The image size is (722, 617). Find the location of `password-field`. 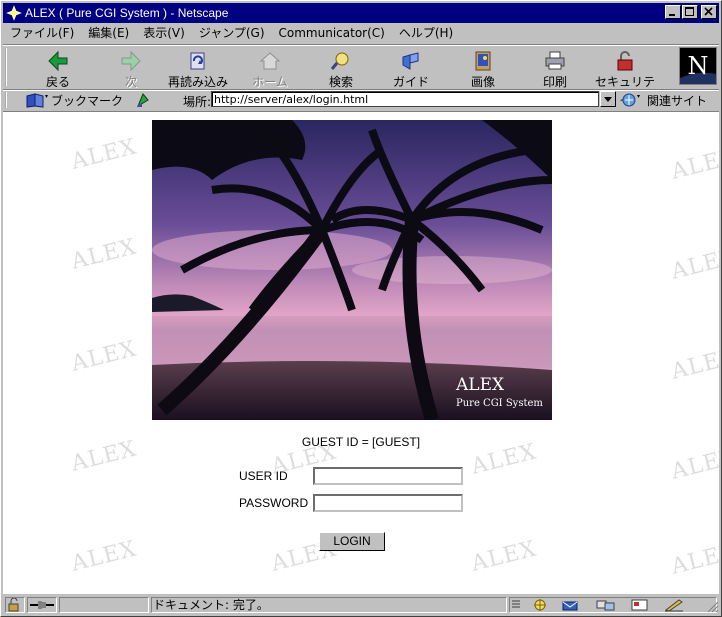

password-field is located at coordinates (388, 503).